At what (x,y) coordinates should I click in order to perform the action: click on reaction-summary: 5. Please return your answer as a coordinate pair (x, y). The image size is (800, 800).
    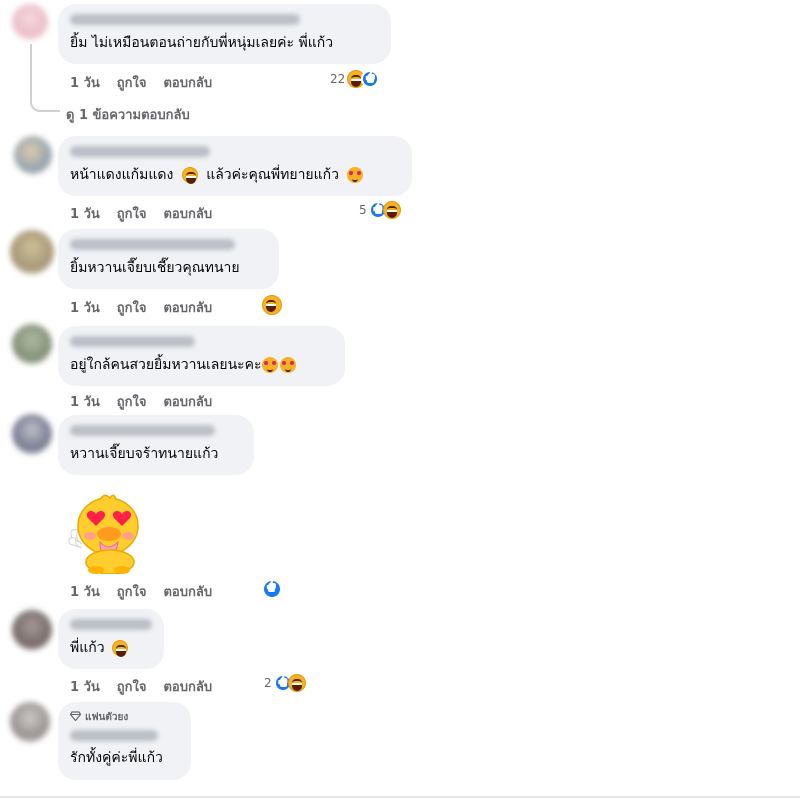
    Looking at the image, I should click on (380, 210).